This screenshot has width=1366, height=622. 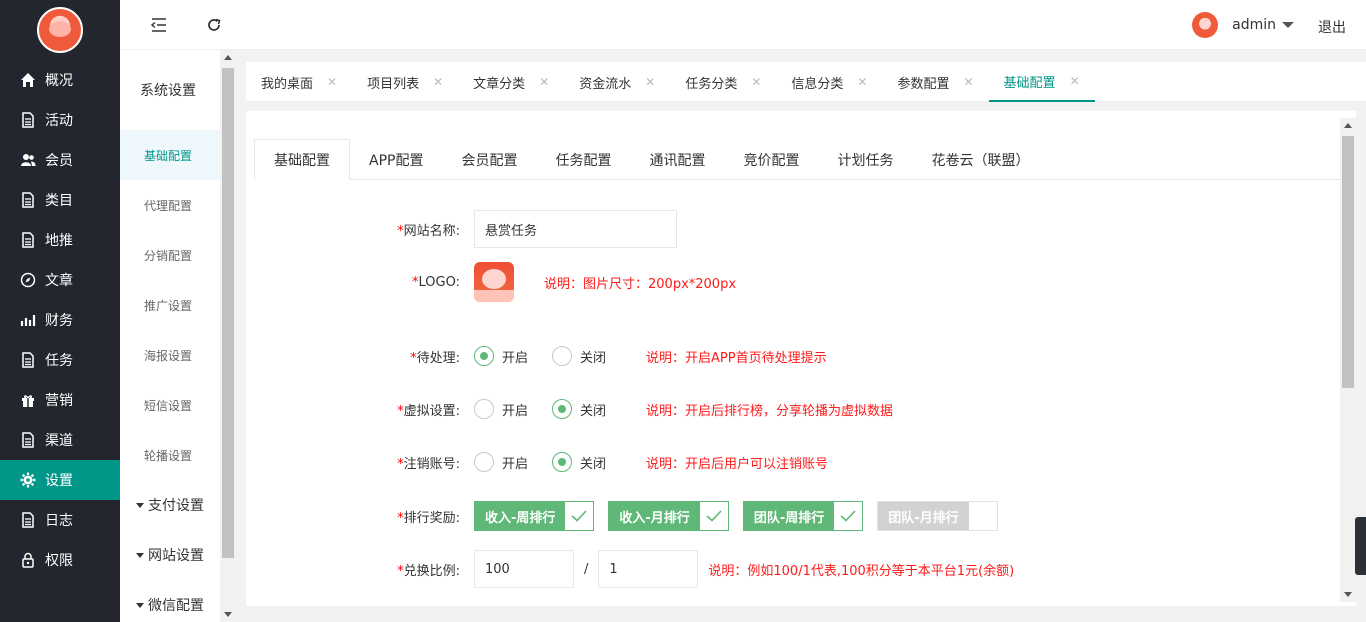 What do you see at coordinates (1205, 25) in the screenshot?
I see `avatar` at bounding box center [1205, 25].